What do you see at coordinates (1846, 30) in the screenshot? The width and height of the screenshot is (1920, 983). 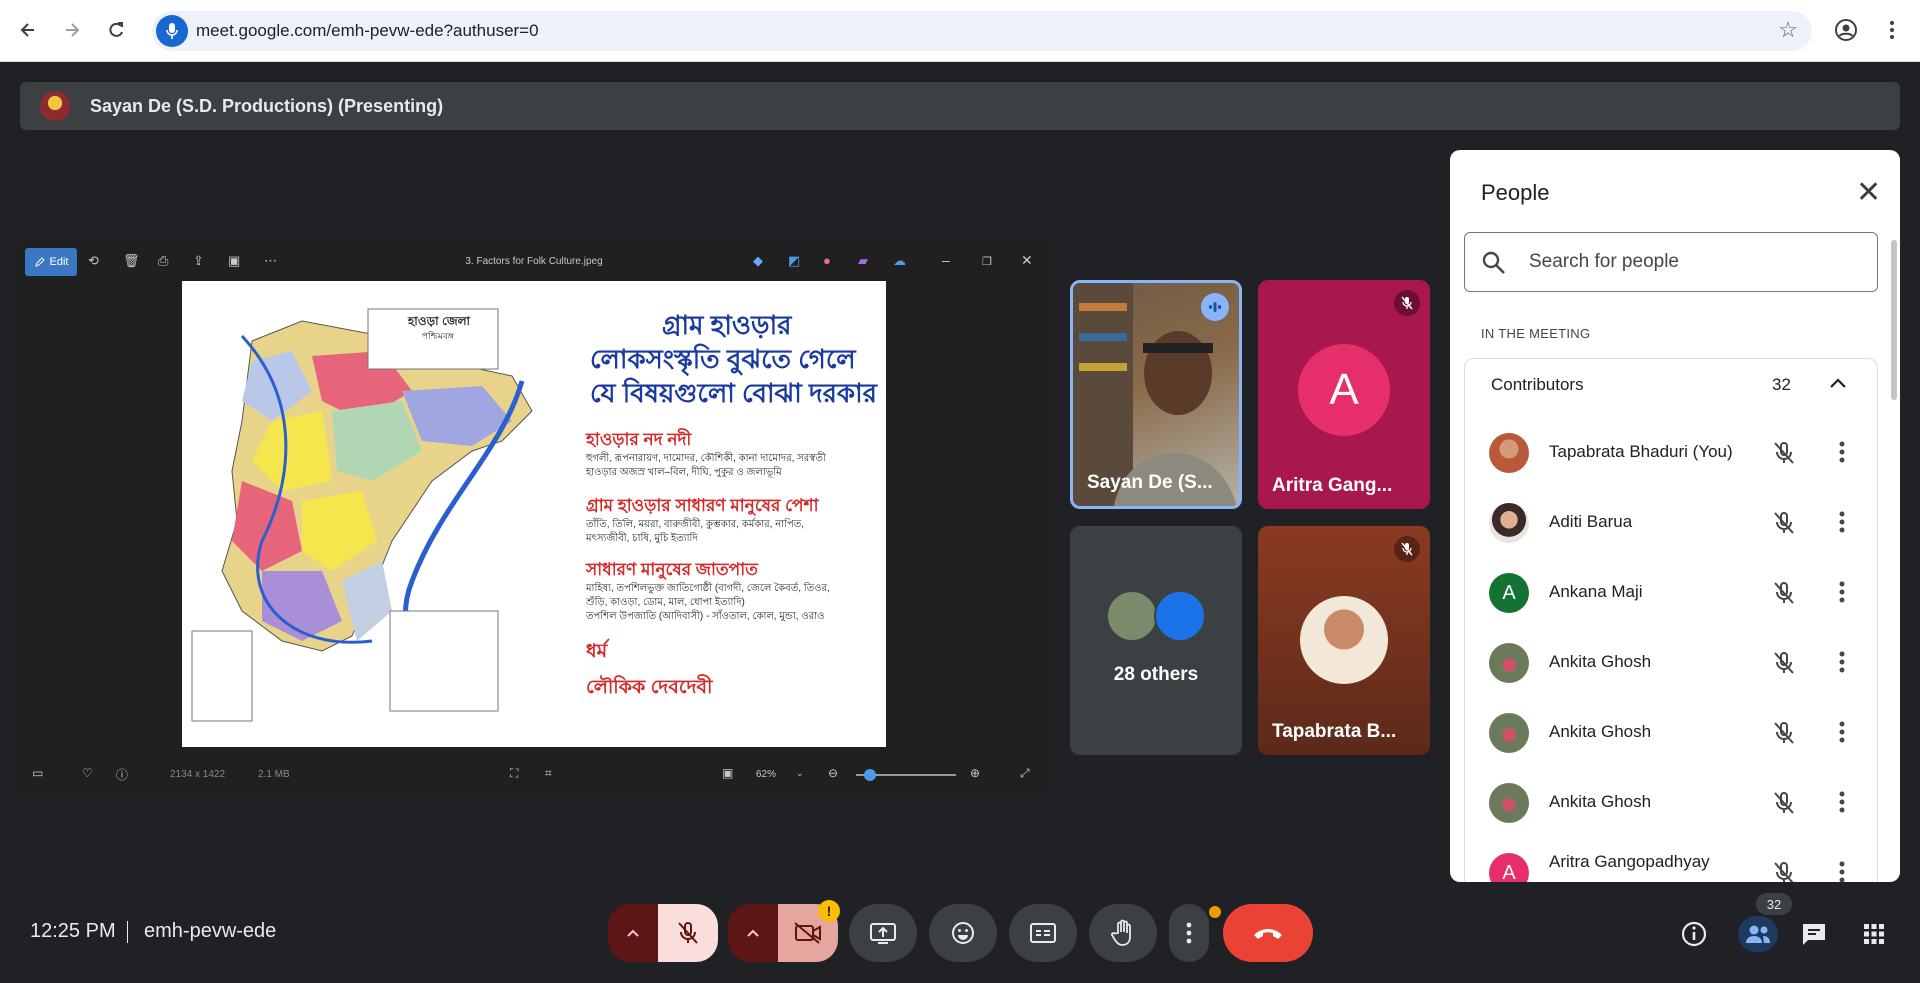 I see `profile-icon` at bounding box center [1846, 30].